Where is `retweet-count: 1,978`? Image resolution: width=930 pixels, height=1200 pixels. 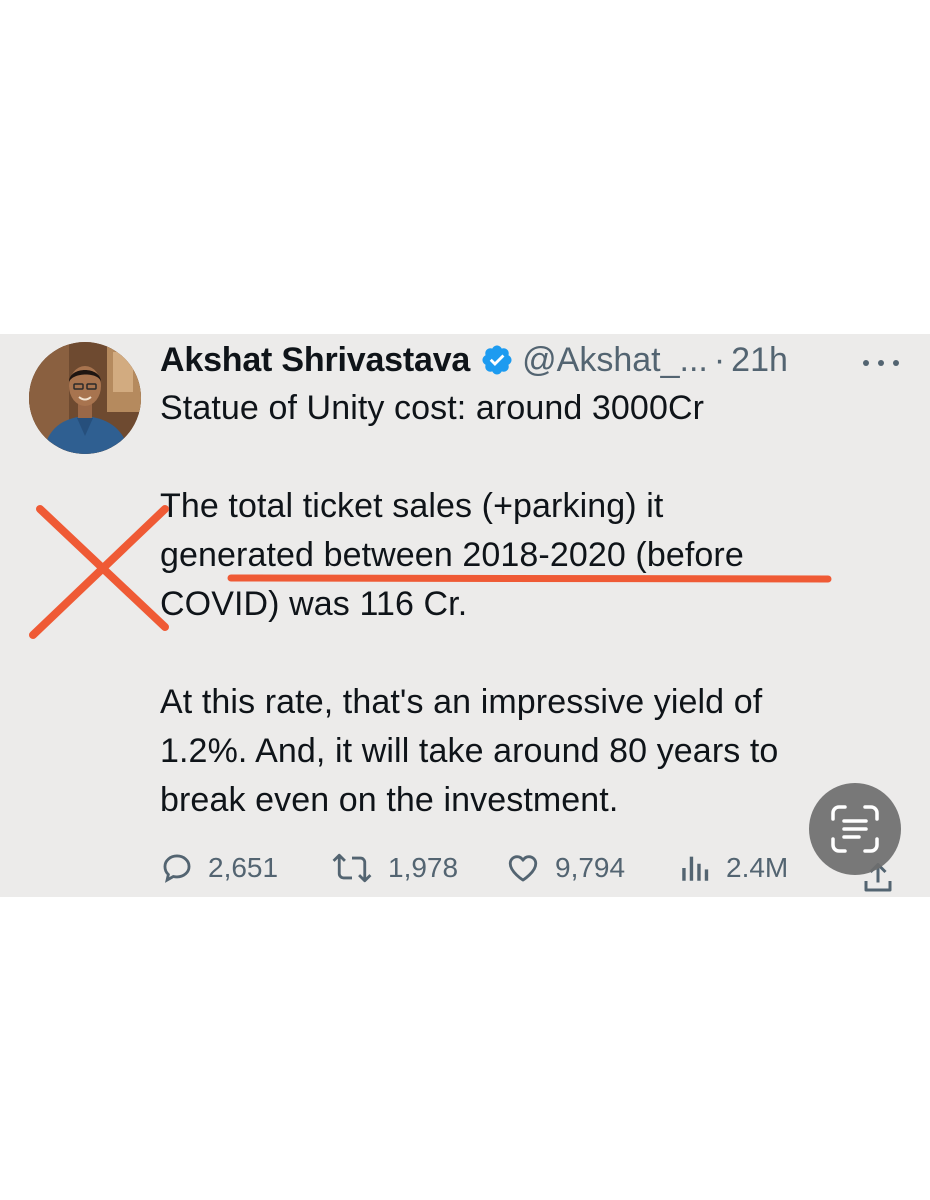
retweet-count: 1,978 is located at coordinates (423, 867).